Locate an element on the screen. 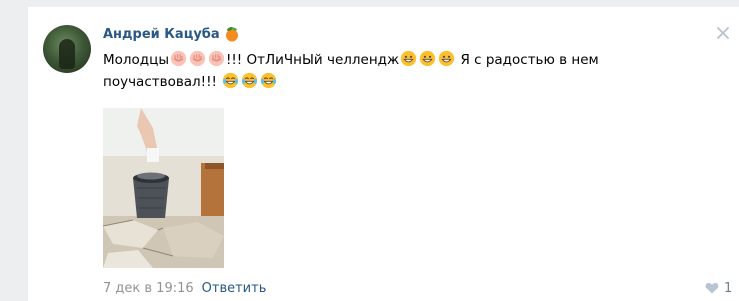 The image size is (739, 301). attached-photo is located at coordinates (163, 188).